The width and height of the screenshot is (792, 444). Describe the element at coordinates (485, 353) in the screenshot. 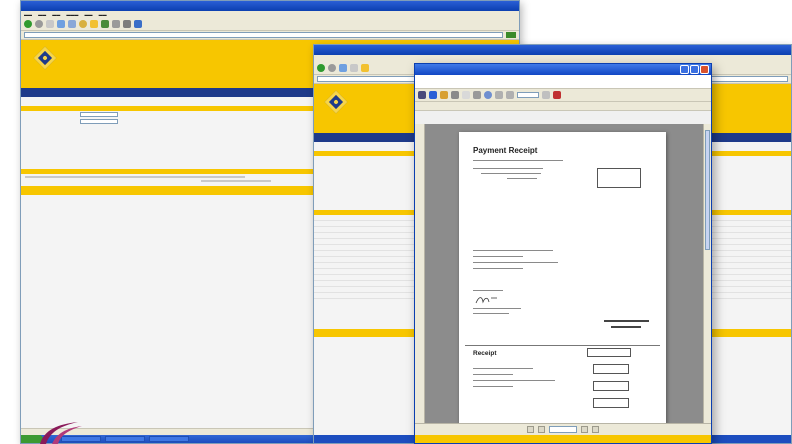

I see `receipt-section-title: Receipt` at that location.